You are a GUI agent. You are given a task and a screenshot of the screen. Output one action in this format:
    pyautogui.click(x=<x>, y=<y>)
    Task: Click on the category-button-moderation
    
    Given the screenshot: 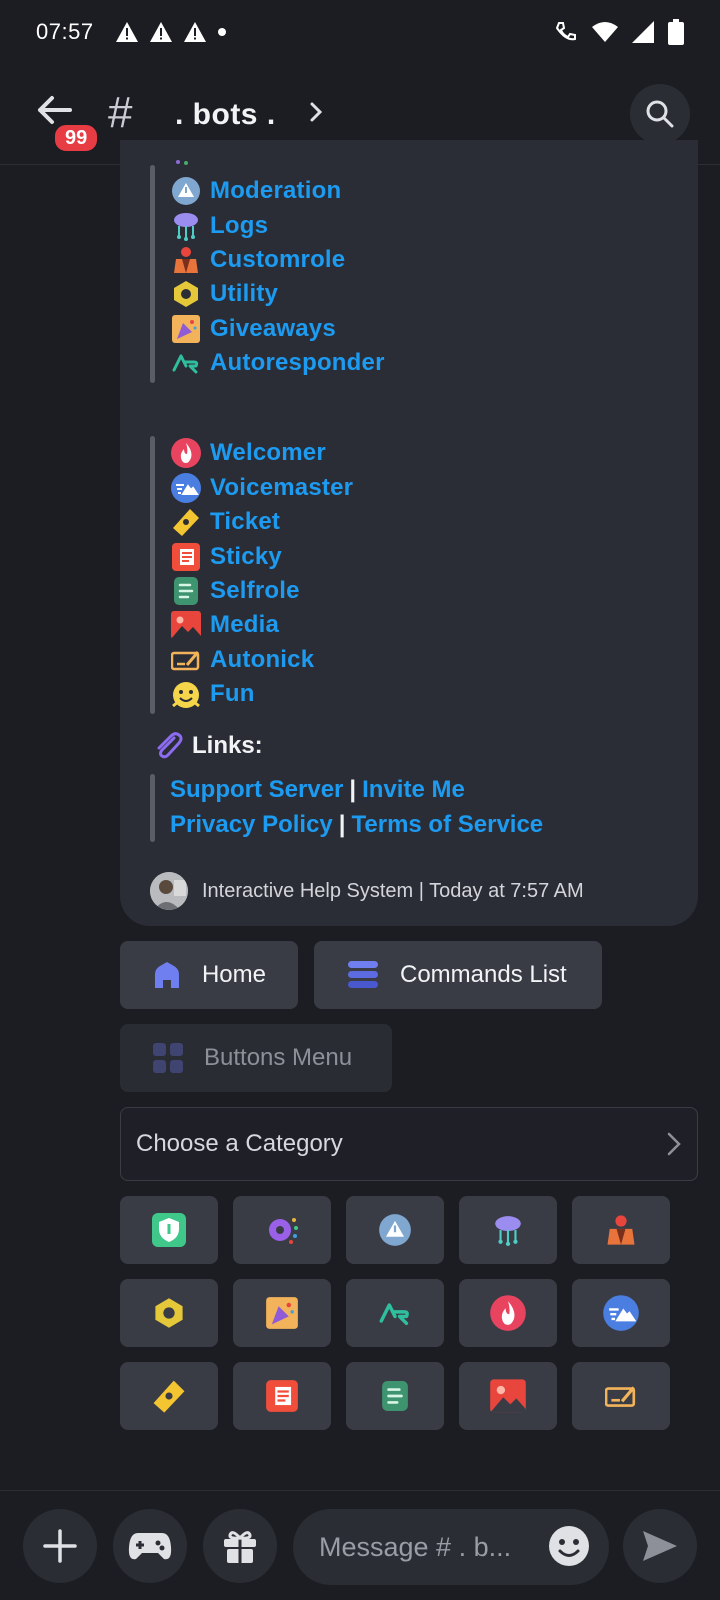 What is the action you would take?
    pyautogui.click(x=395, y=1230)
    